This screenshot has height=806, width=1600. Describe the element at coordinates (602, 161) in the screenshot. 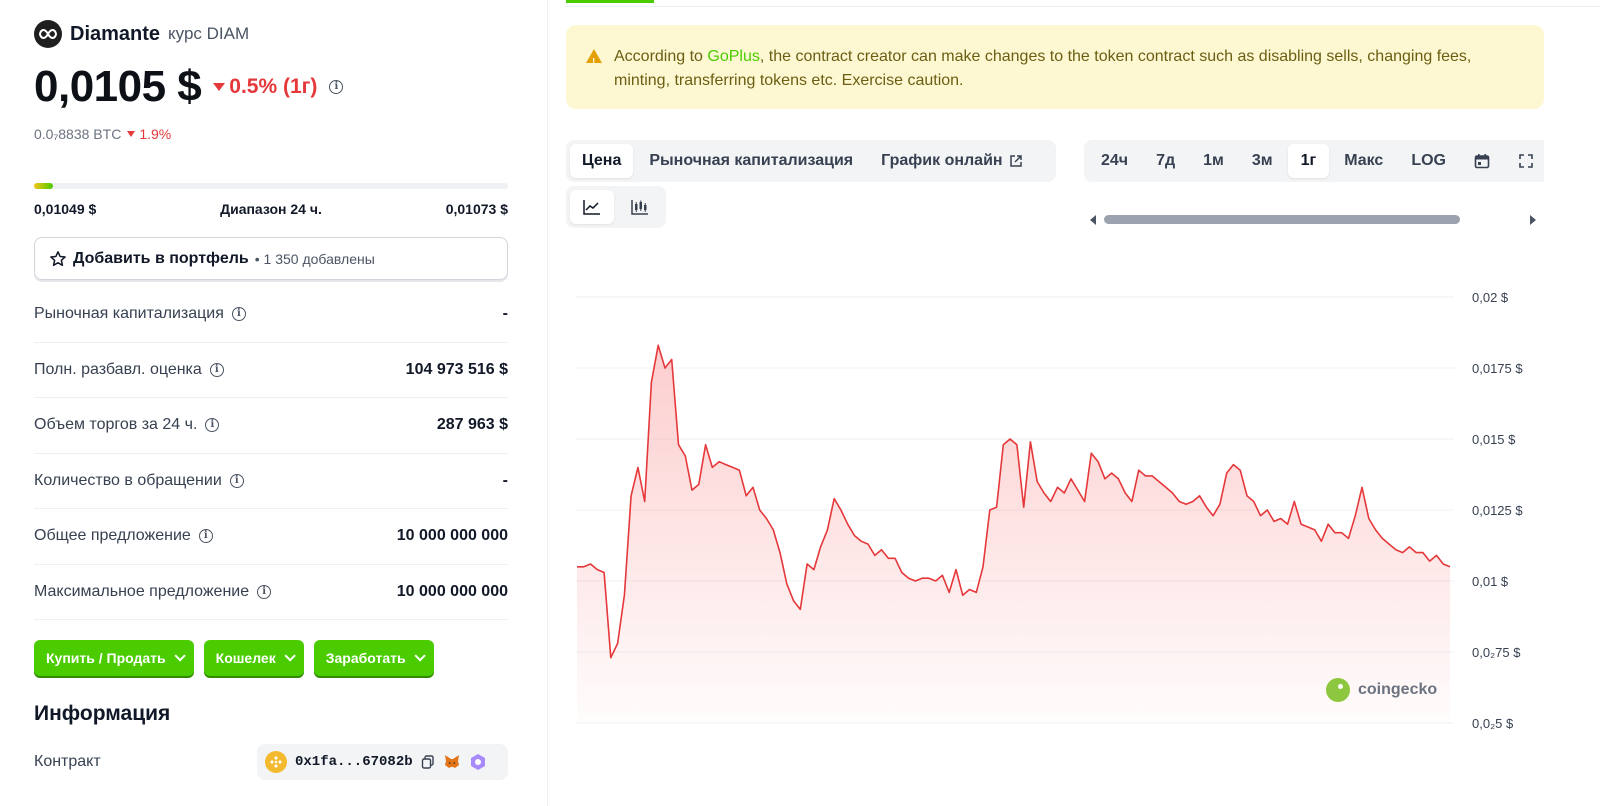

I see `tab-price: Цена` at that location.